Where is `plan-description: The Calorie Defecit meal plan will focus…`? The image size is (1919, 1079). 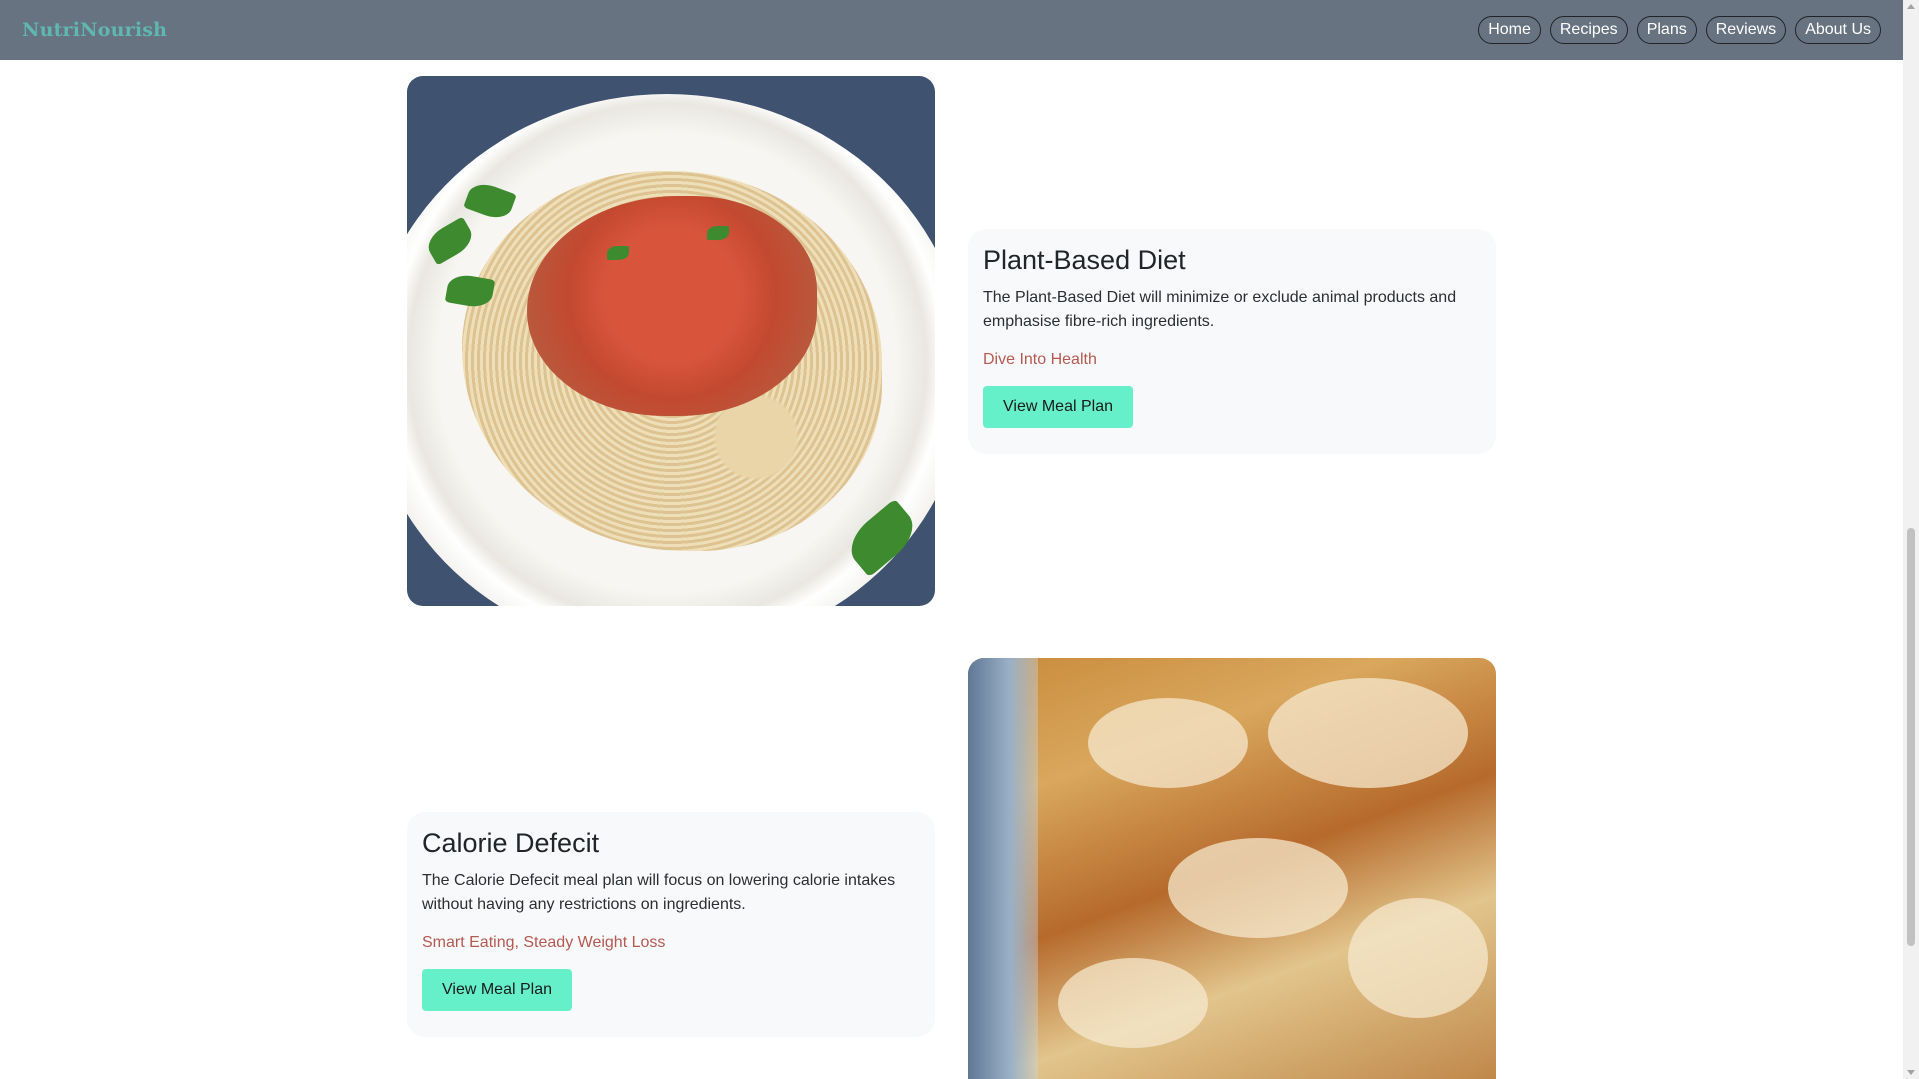 plan-description: The Calorie Defecit meal plan will focus… is located at coordinates (659, 892).